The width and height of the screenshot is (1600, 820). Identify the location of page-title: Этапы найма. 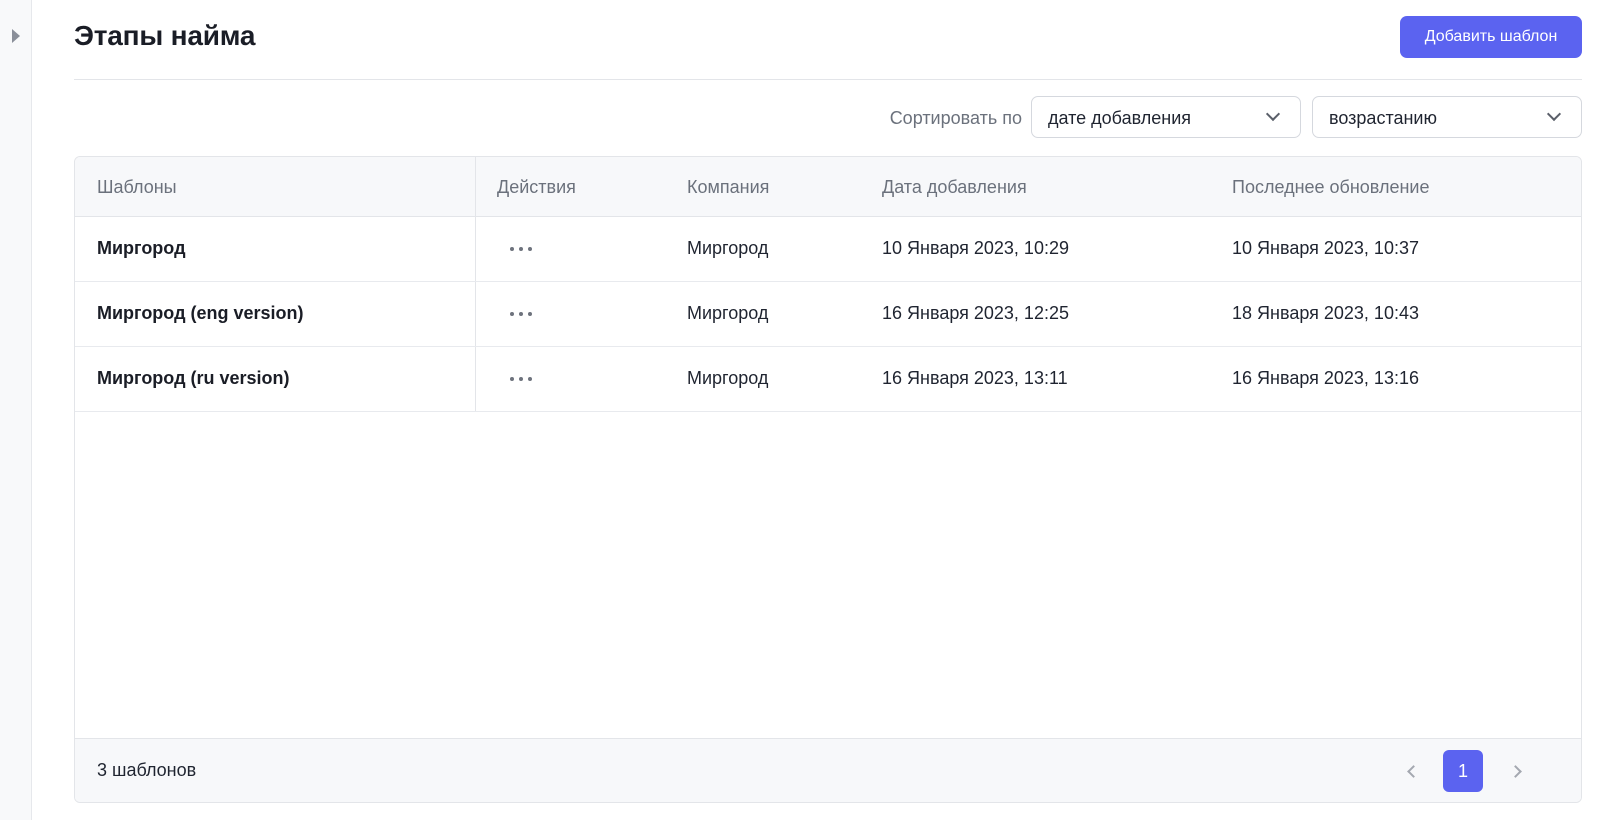
(165, 35).